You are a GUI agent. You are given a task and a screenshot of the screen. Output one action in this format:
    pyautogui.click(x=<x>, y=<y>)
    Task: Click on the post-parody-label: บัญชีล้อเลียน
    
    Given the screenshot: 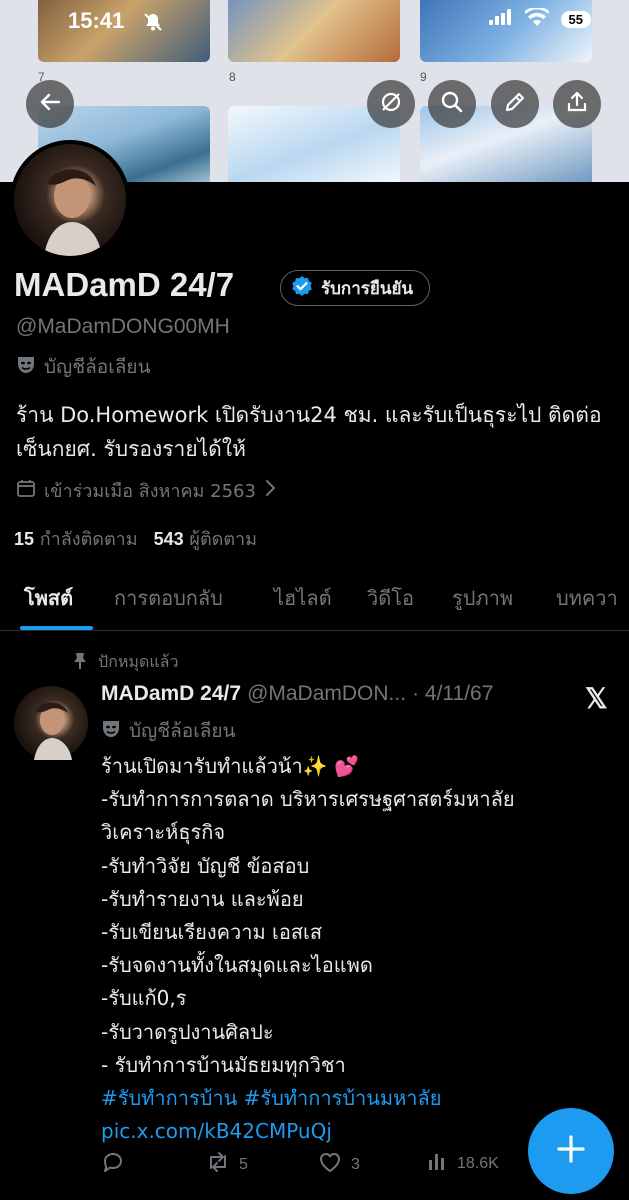 What is the action you would take?
    pyautogui.click(x=168, y=731)
    